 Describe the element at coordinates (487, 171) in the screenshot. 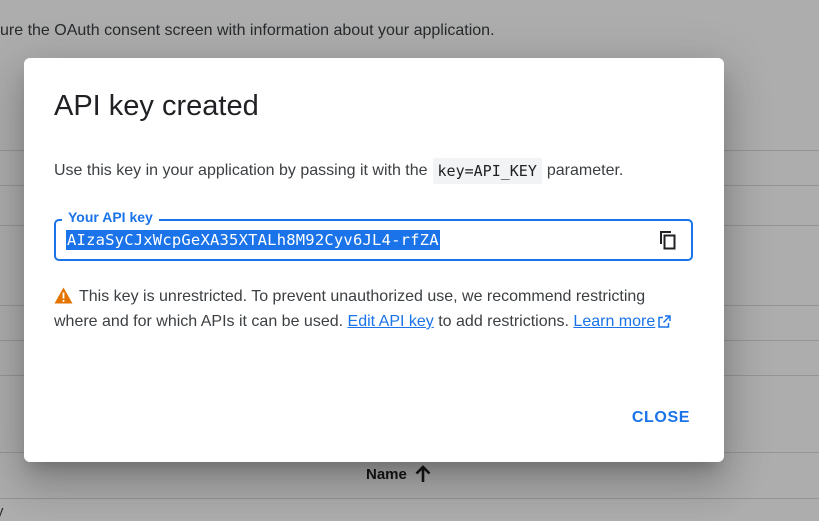

I see `code-snippet: key=API_KEY` at that location.